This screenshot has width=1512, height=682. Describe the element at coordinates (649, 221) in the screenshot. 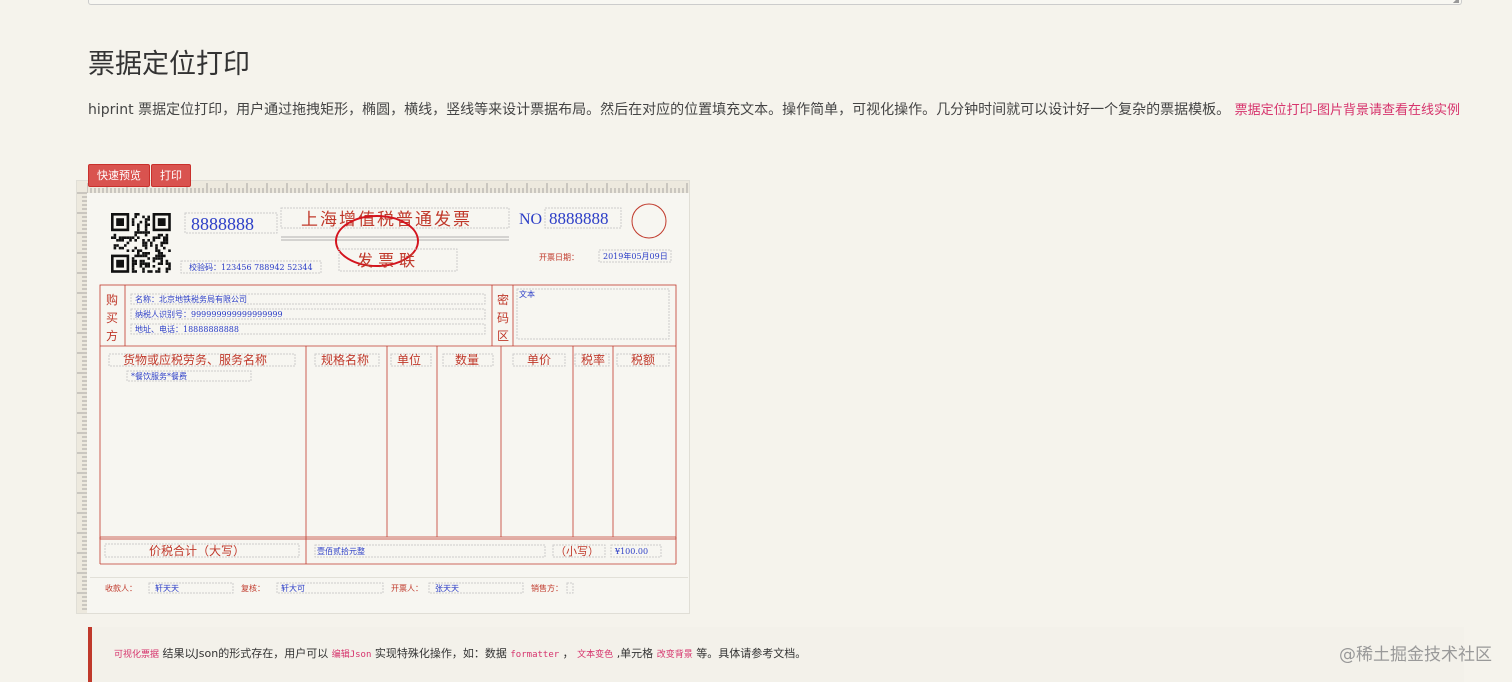

I see `seal-circle` at that location.